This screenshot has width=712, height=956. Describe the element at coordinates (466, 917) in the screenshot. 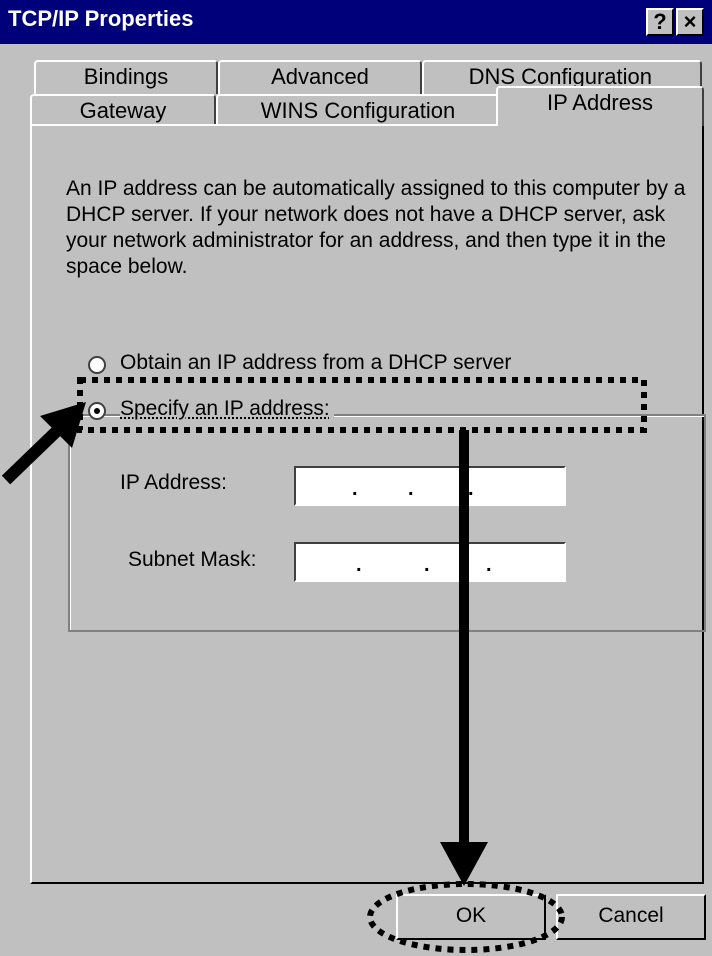

I see `ok-highlight-ellipse` at that location.